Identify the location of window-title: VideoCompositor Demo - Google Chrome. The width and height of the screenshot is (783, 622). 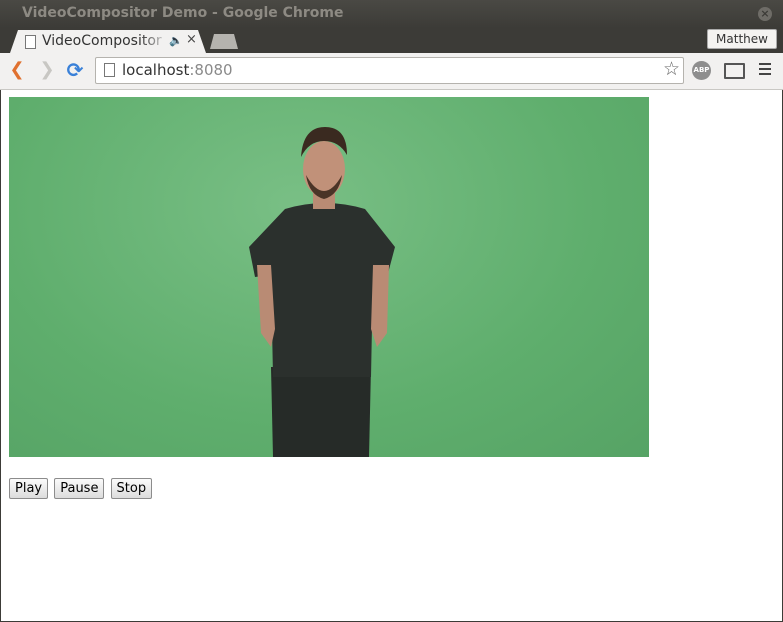
(183, 13).